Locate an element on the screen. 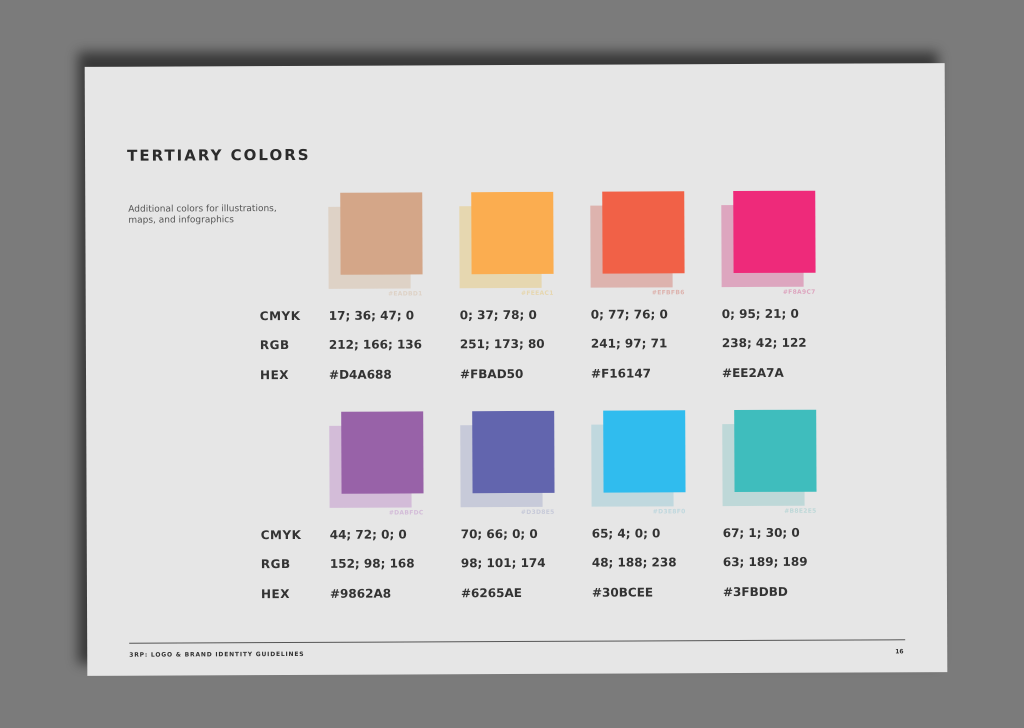  color-swatch: #B8E2E5 is located at coordinates (777, 464).